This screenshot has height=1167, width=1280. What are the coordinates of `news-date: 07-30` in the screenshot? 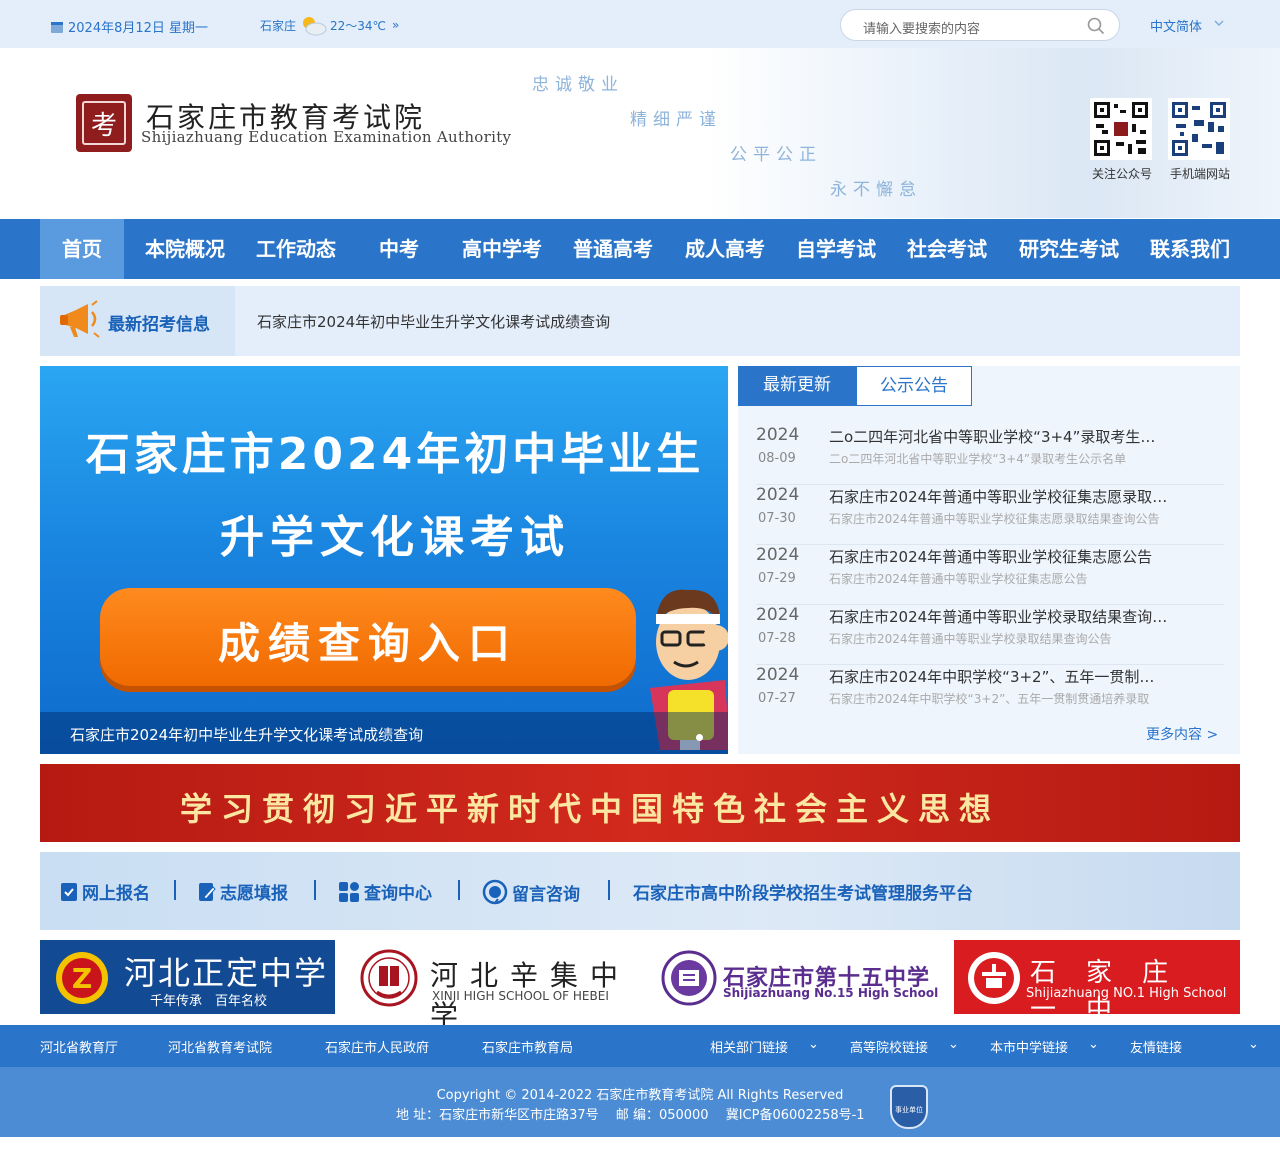 It's located at (777, 518).